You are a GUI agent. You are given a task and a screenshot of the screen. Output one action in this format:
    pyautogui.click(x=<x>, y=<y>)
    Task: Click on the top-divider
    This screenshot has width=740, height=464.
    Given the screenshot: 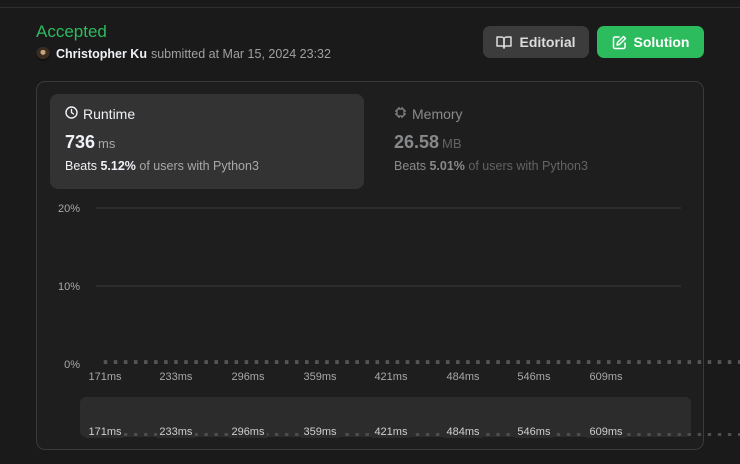 What is the action you would take?
    pyautogui.click(x=370, y=7)
    